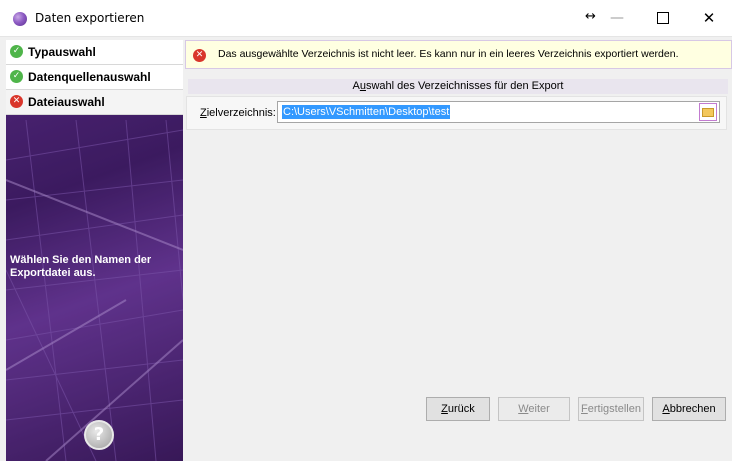 This screenshot has height=461, width=732. Describe the element at coordinates (356, 86) in the screenshot. I see `group-header-text: A` at that location.